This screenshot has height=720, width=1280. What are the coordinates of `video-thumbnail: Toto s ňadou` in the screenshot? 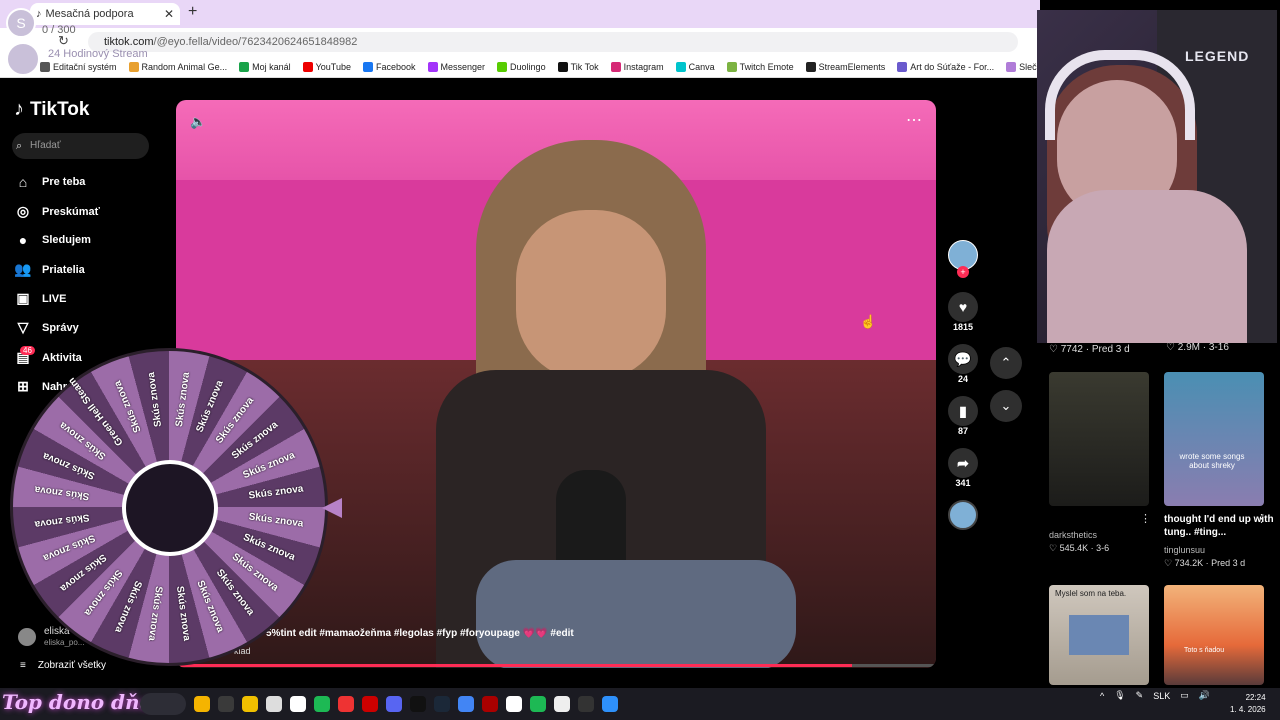 It's located at (1214, 635).